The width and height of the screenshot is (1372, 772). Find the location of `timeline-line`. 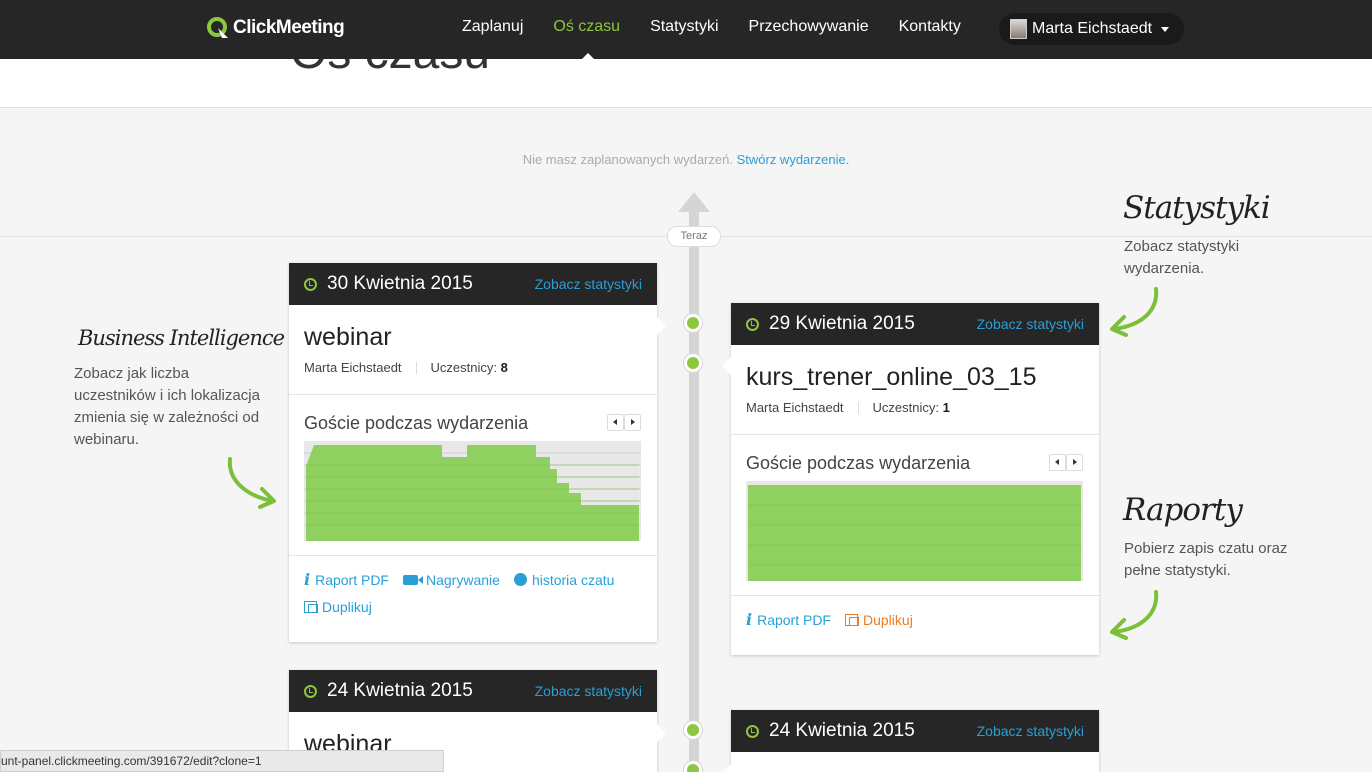

timeline-line is located at coordinates (694, 491).